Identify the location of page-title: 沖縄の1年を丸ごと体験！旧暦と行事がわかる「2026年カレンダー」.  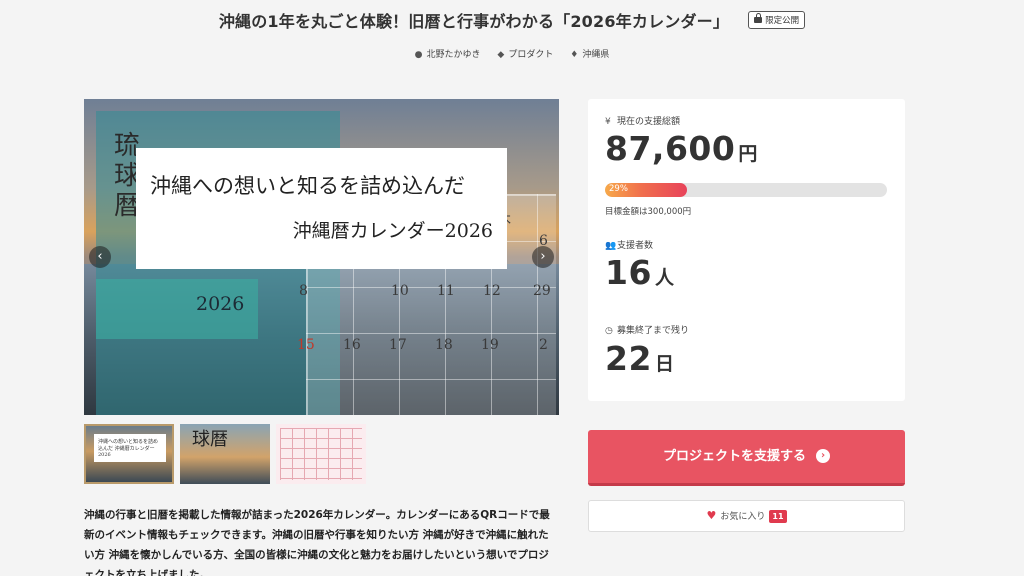
(474, 21).